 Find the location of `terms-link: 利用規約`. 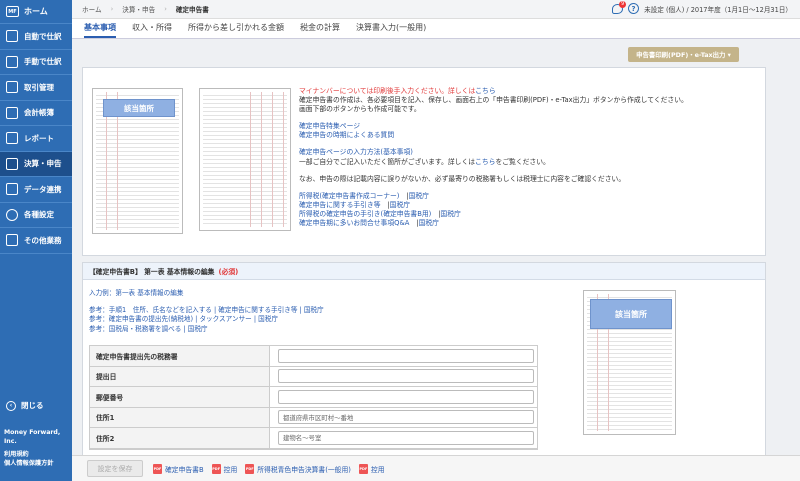

terms-link: 利用規約 is located at coordinates (38, 454).